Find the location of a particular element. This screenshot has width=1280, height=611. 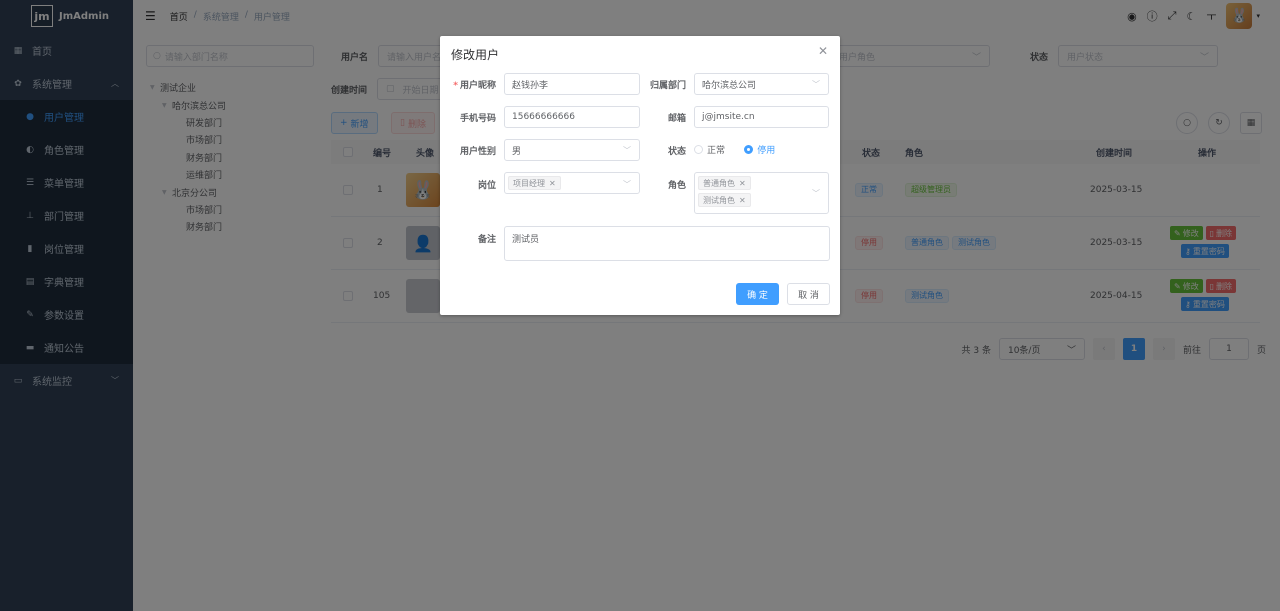

role-chip: 测试角色 ✕ is located at coordinates (724, 200).